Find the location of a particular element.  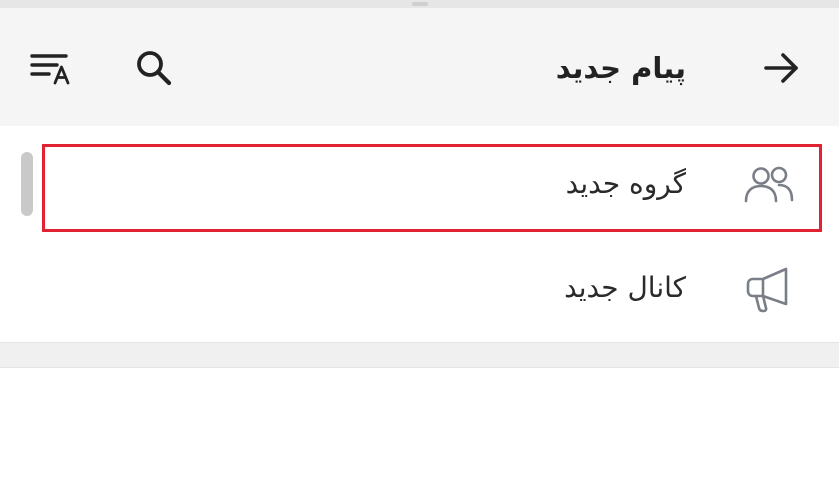

sort-by-name-icon is located at coordinates (50, 69).